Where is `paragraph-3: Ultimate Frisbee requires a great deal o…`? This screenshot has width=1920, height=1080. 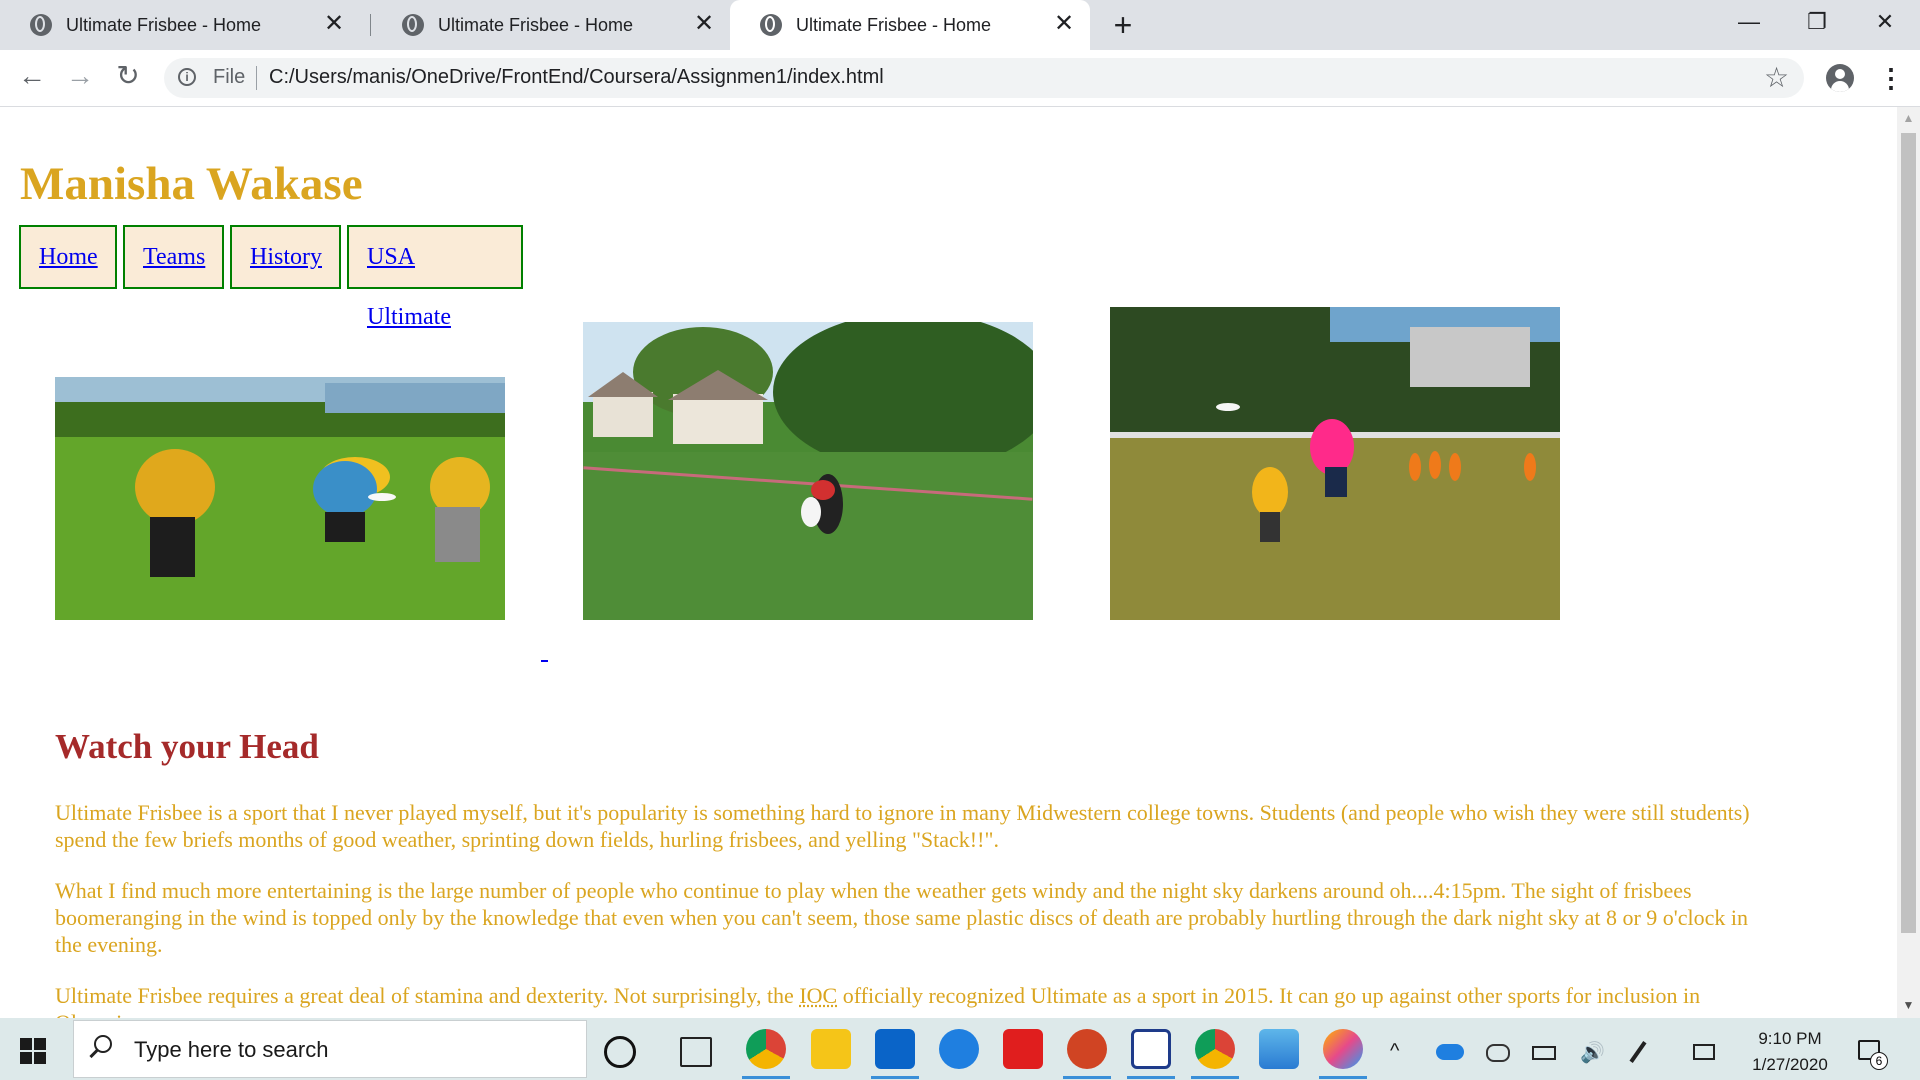
paragraph-3: Ultimate Frisbee requires a great deal o… is located at coordinates (915, 1000).